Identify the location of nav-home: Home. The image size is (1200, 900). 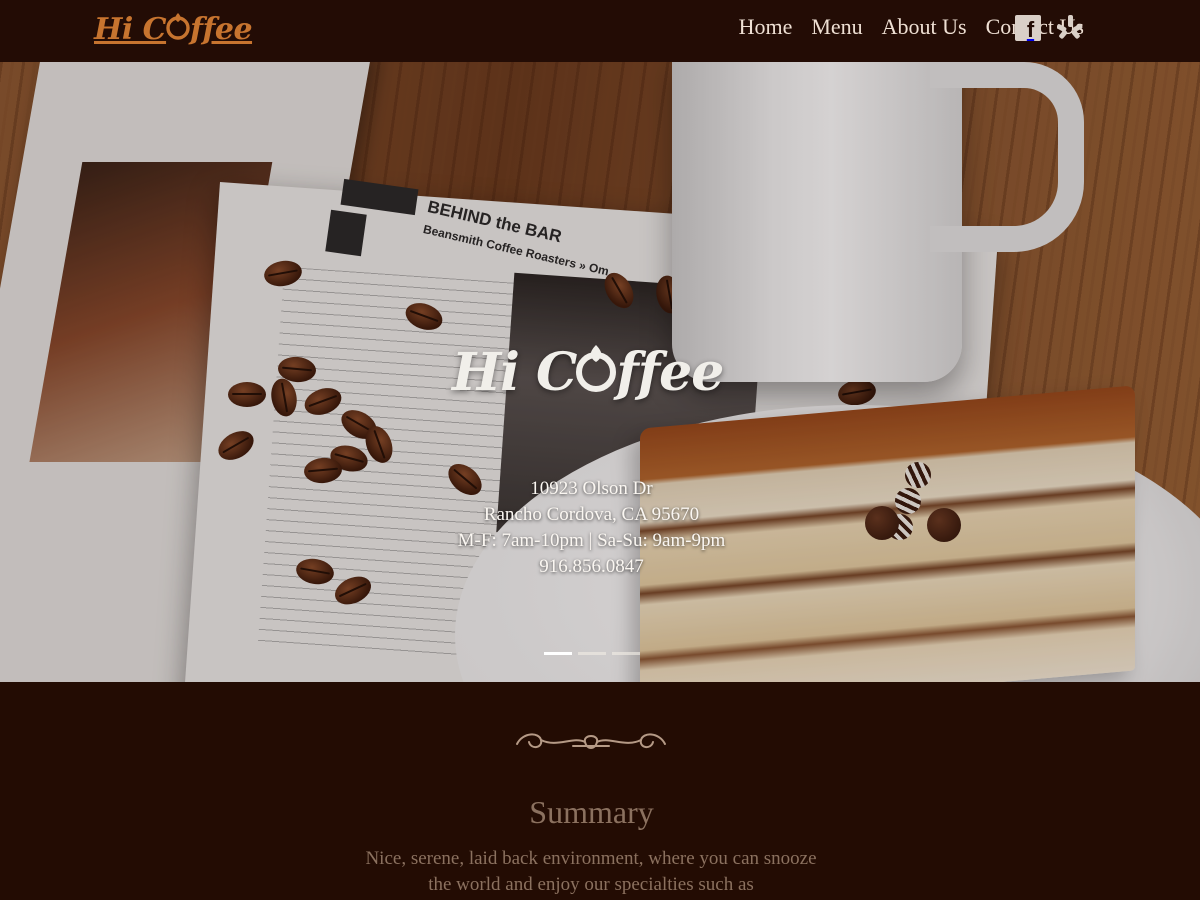
(766, 27).